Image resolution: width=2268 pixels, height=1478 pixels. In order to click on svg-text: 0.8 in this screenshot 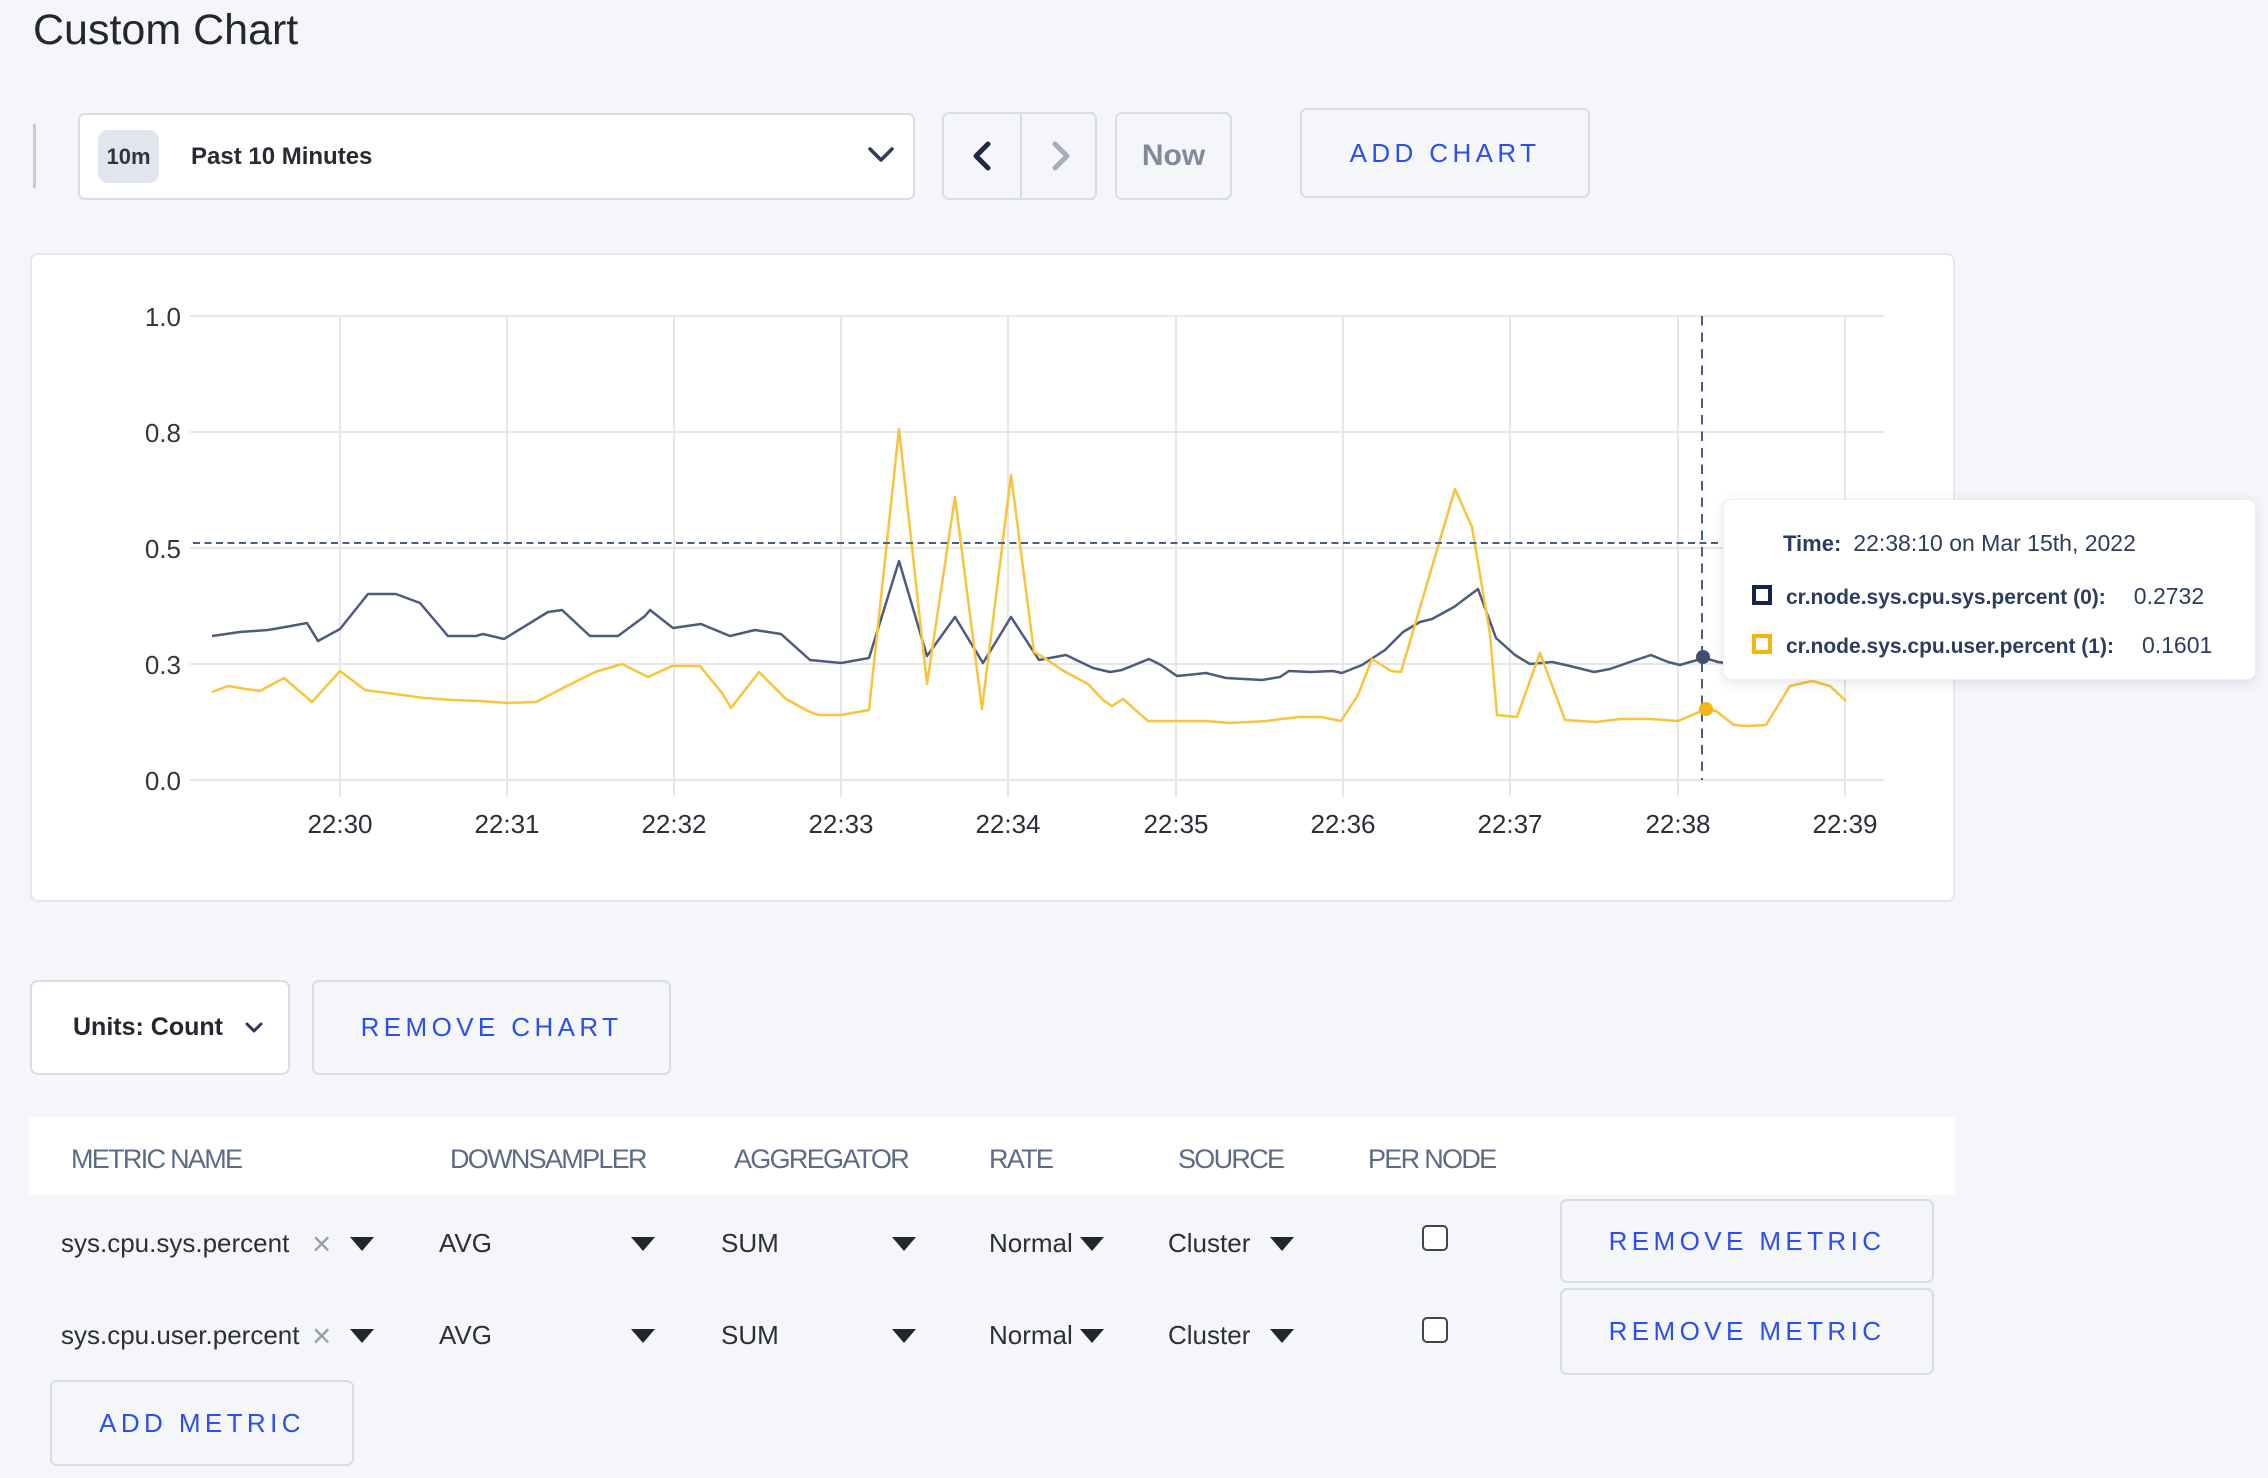, I will do `click(163, 433)`.